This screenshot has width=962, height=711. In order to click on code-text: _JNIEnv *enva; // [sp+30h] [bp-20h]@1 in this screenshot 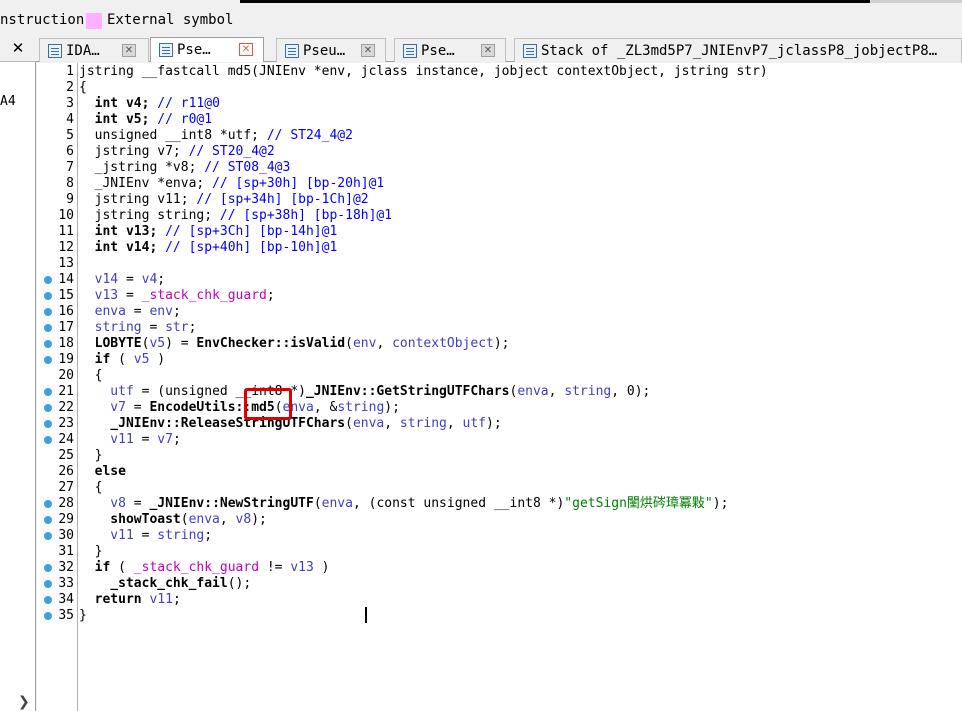, I will do `click(232, 184)`.